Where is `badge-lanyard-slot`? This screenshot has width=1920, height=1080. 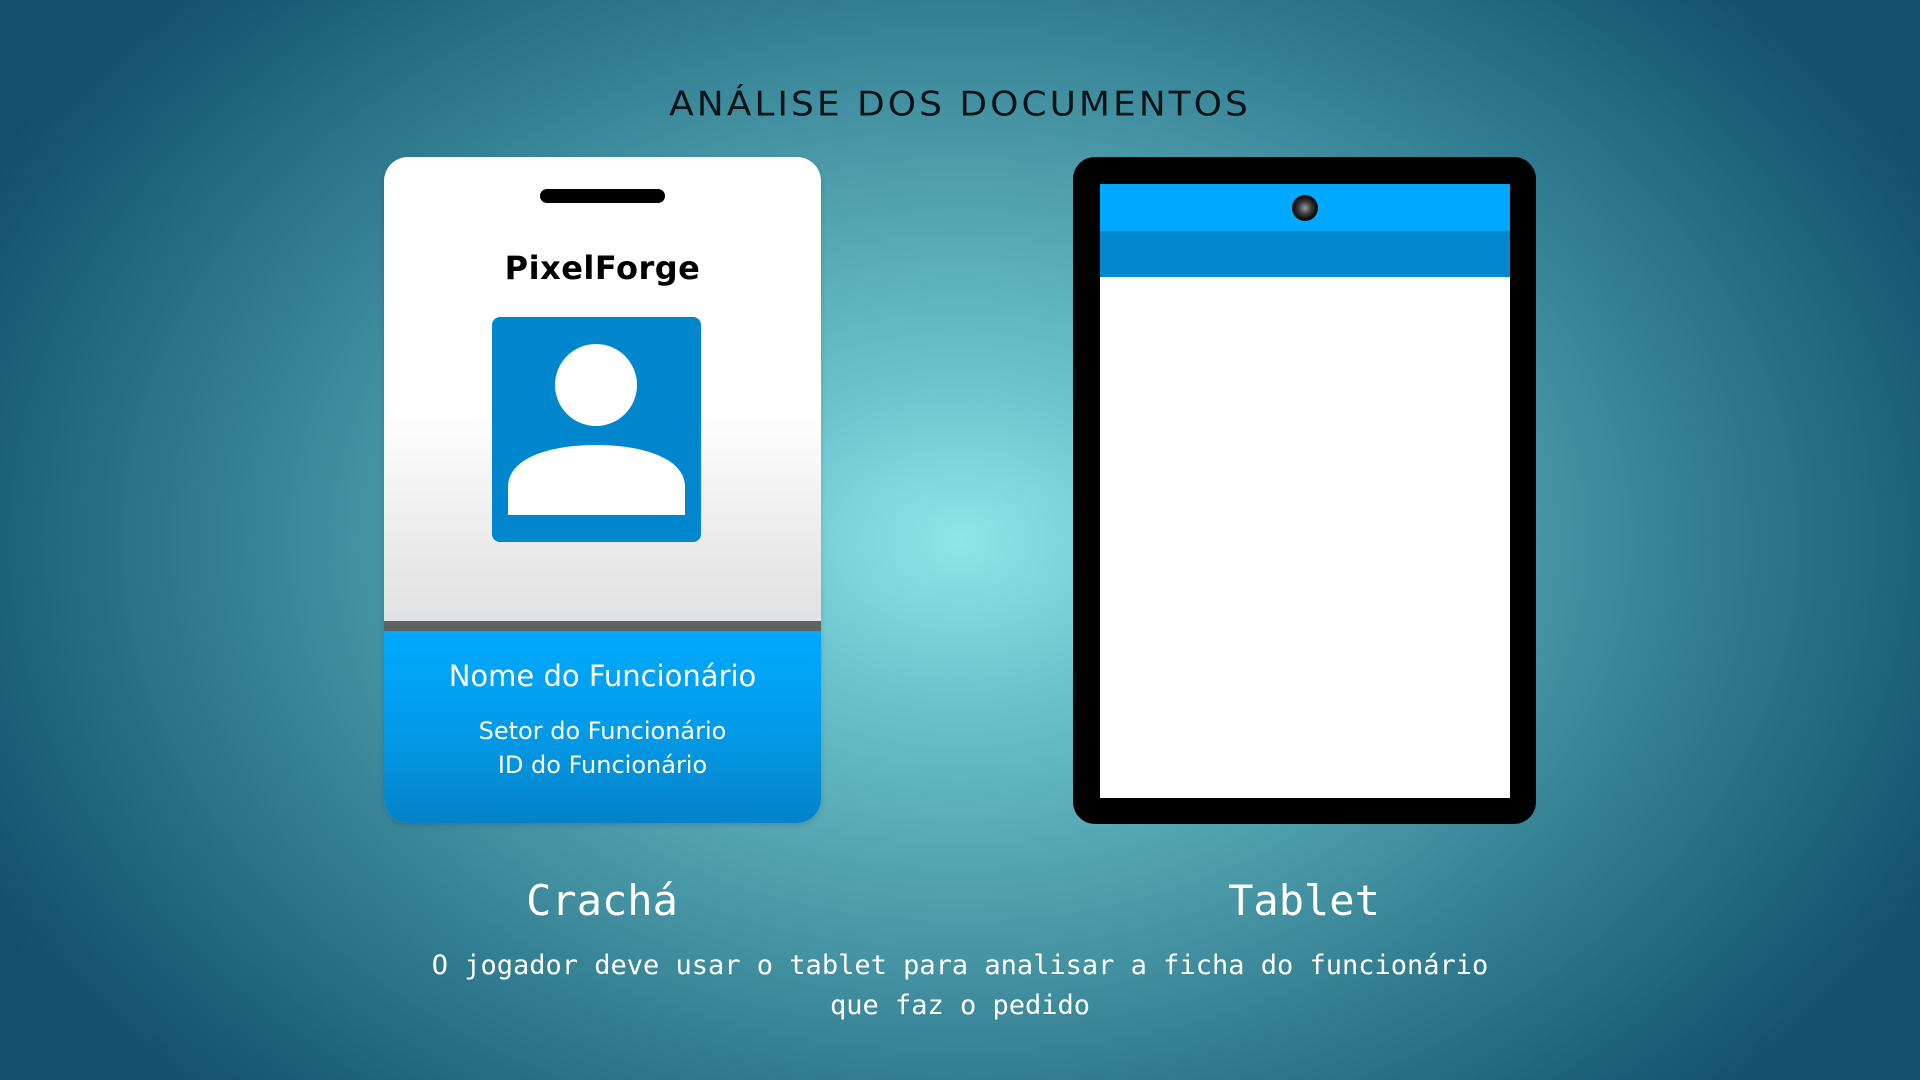 badge-lanyard-slot is located at coordinates (602, 196).